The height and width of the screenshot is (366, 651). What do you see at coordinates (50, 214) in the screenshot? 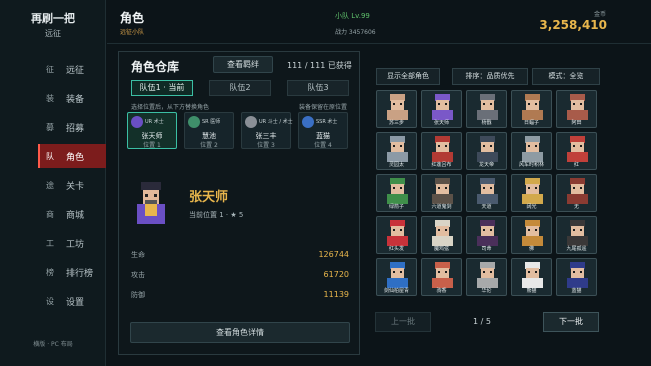
I see `shop-icon: 商` at bounding box center [50, 214].